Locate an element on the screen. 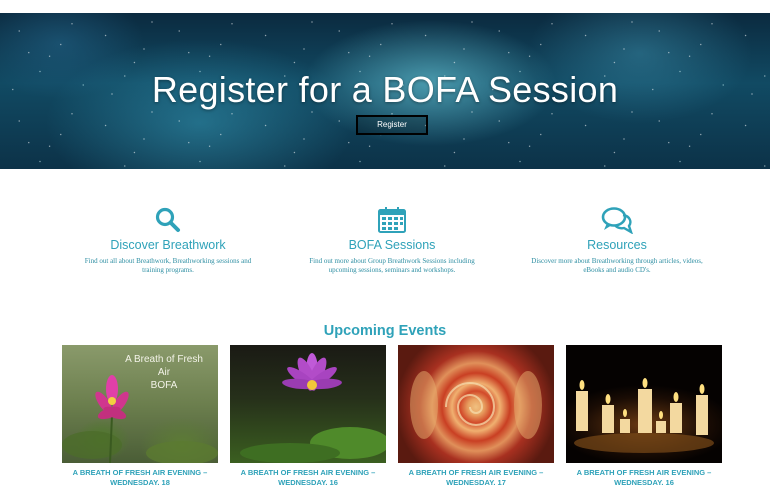 This screenshot has height=485, width=770. feature-title: Discover Breathwork is located at coordinates (168, 245).